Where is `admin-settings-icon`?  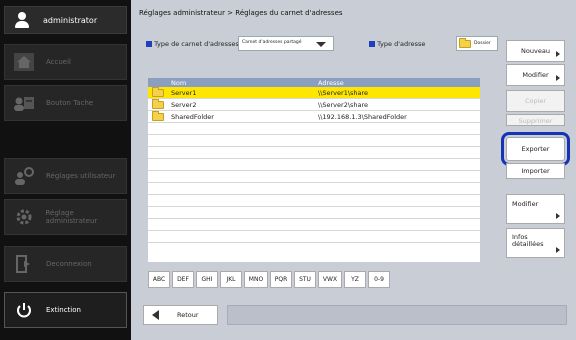 admin-settings-icon is located at coordinates (23, 217).